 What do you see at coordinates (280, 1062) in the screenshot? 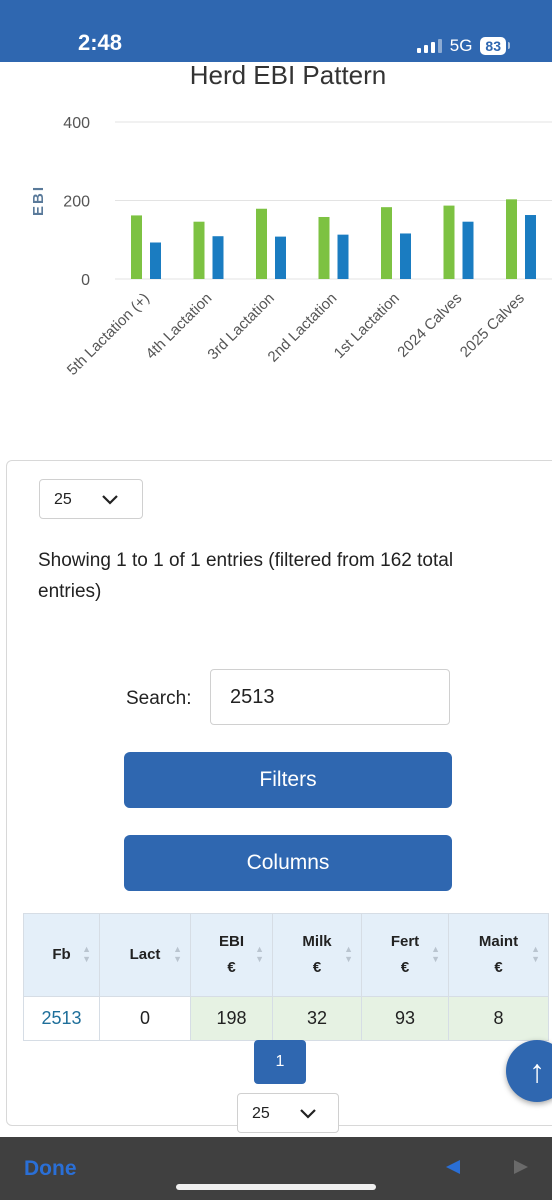
I see `pagination-page-1: 1` at bounding box center [280, 1062].